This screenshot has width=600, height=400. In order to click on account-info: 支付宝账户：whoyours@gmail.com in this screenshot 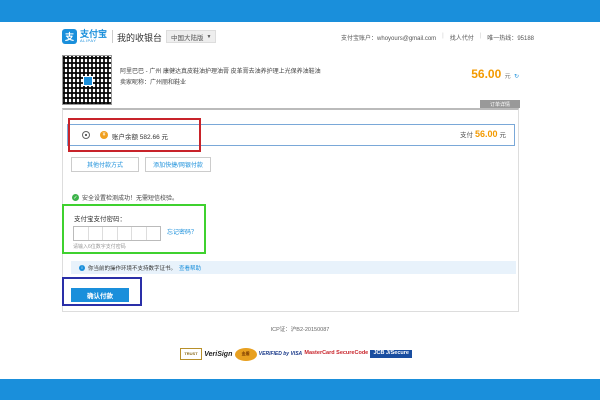, I will do `click(388, 37)`.